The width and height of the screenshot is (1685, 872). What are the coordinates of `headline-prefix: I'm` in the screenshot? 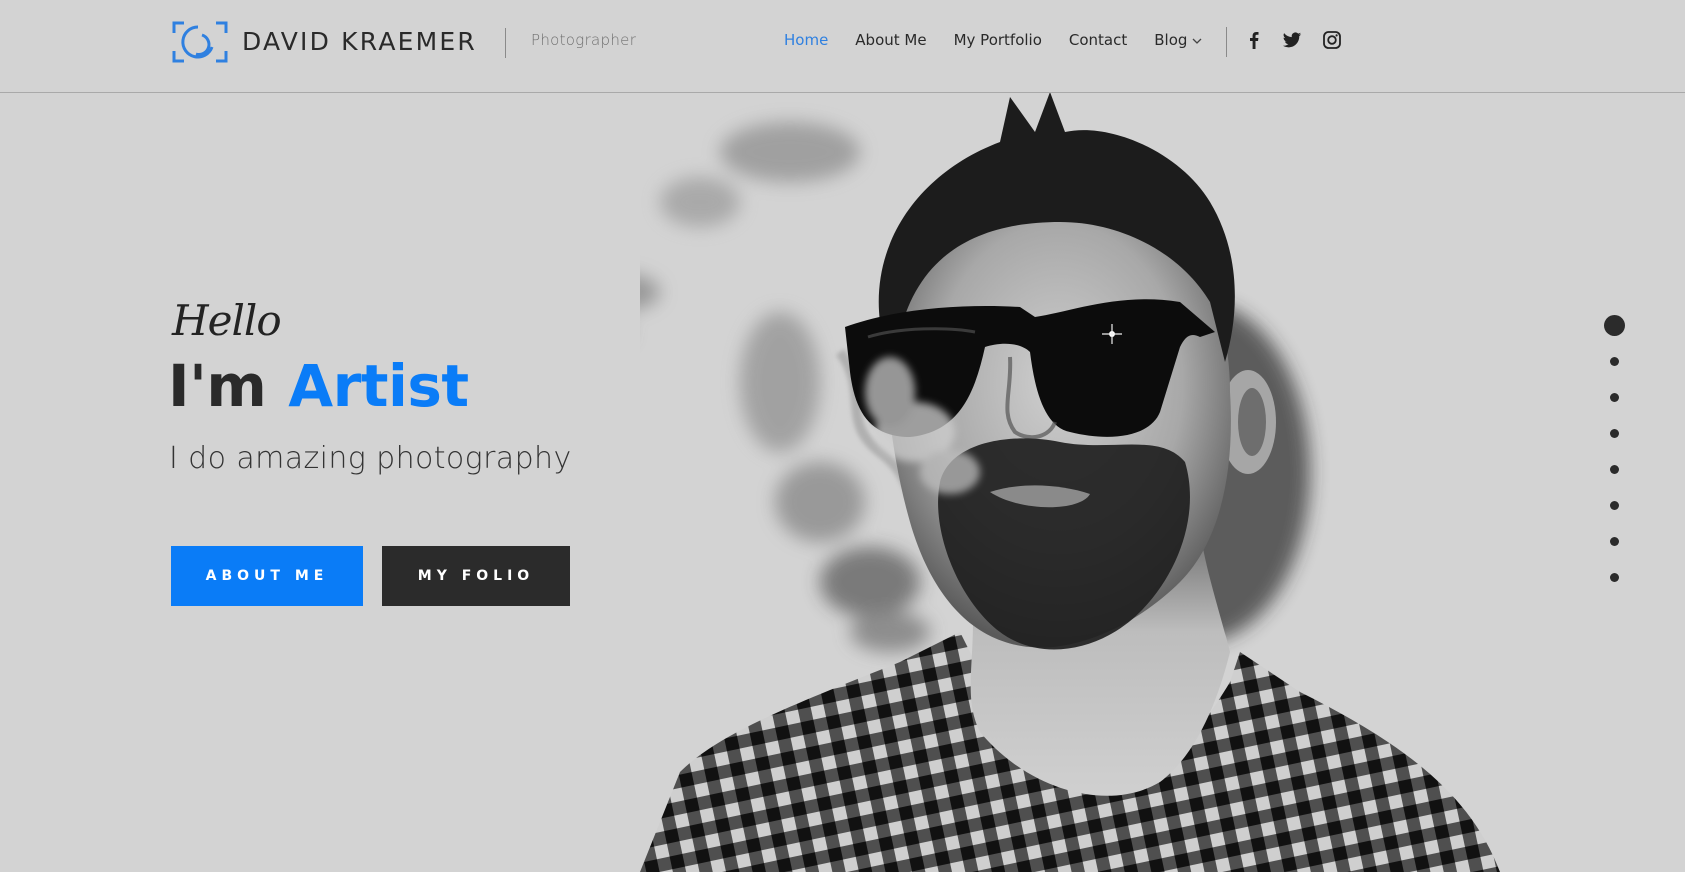 It's located at (217, 386).